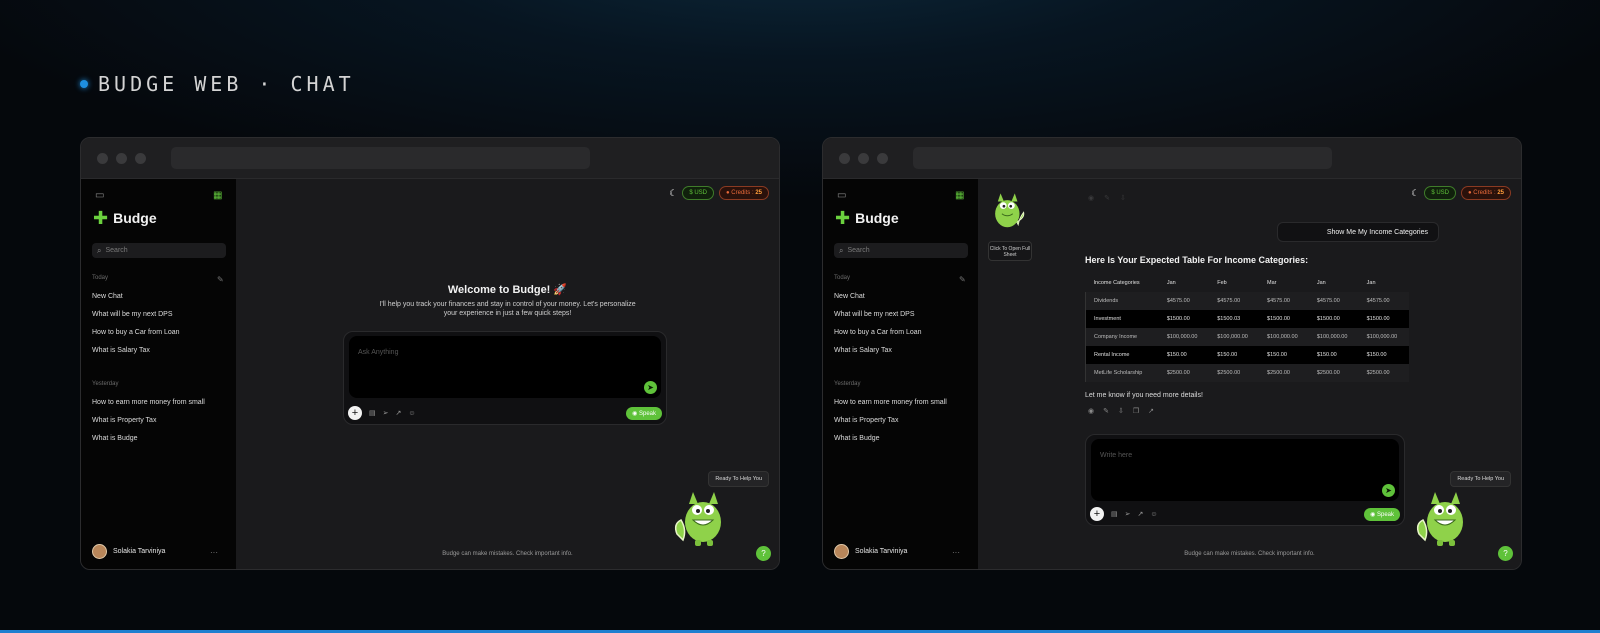 This screenshot has height=633, width=1600. Describe the element at coordinates (1136, 411) in the screenshot. I see `copy-icon: ❐` at that location.